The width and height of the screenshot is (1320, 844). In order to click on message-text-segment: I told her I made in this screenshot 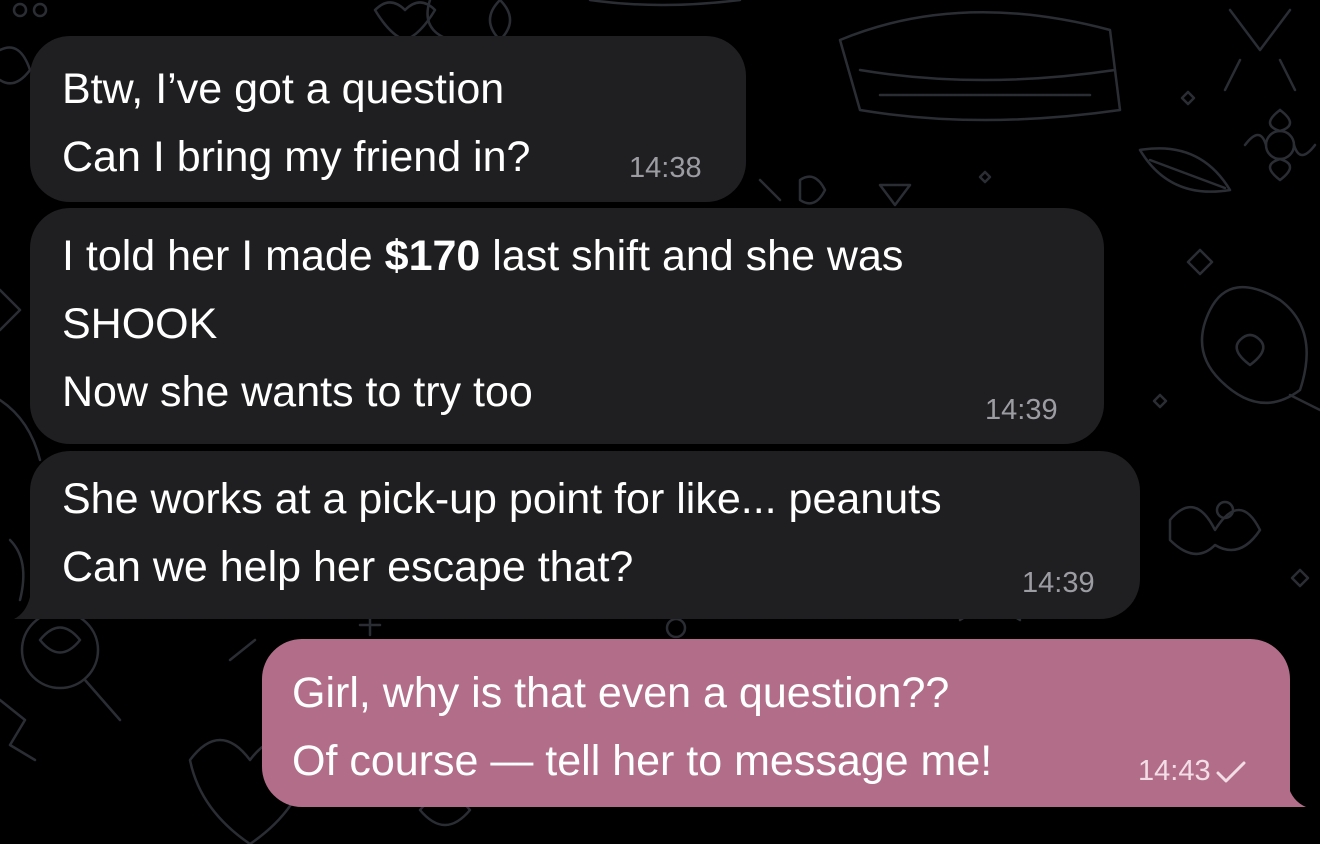, I will do `click(223, 256)`.